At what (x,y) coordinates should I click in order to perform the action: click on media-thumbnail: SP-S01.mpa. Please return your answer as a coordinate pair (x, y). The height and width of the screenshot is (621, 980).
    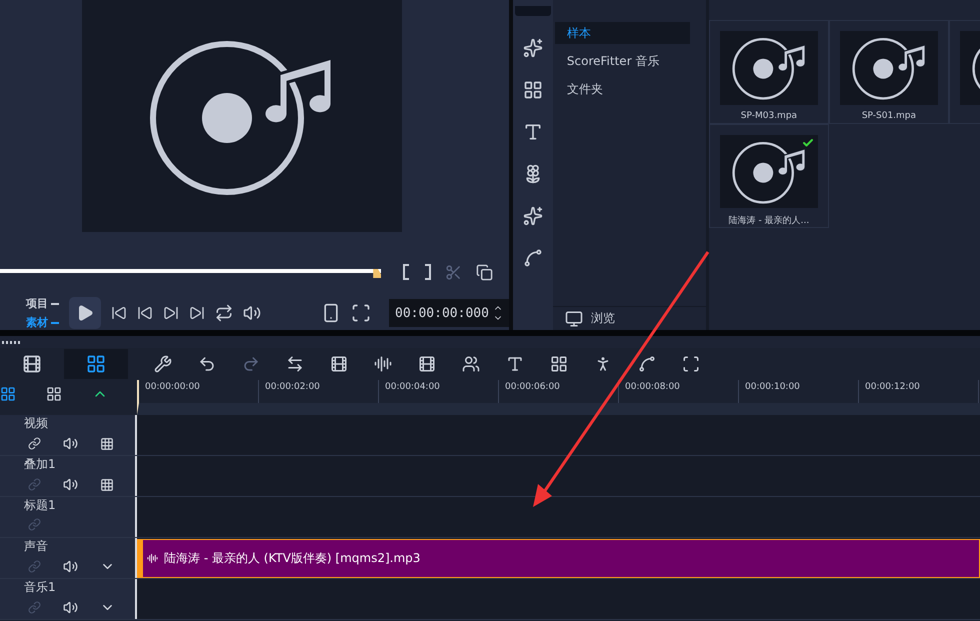
    Looking at the image, I should click on (888, 72).